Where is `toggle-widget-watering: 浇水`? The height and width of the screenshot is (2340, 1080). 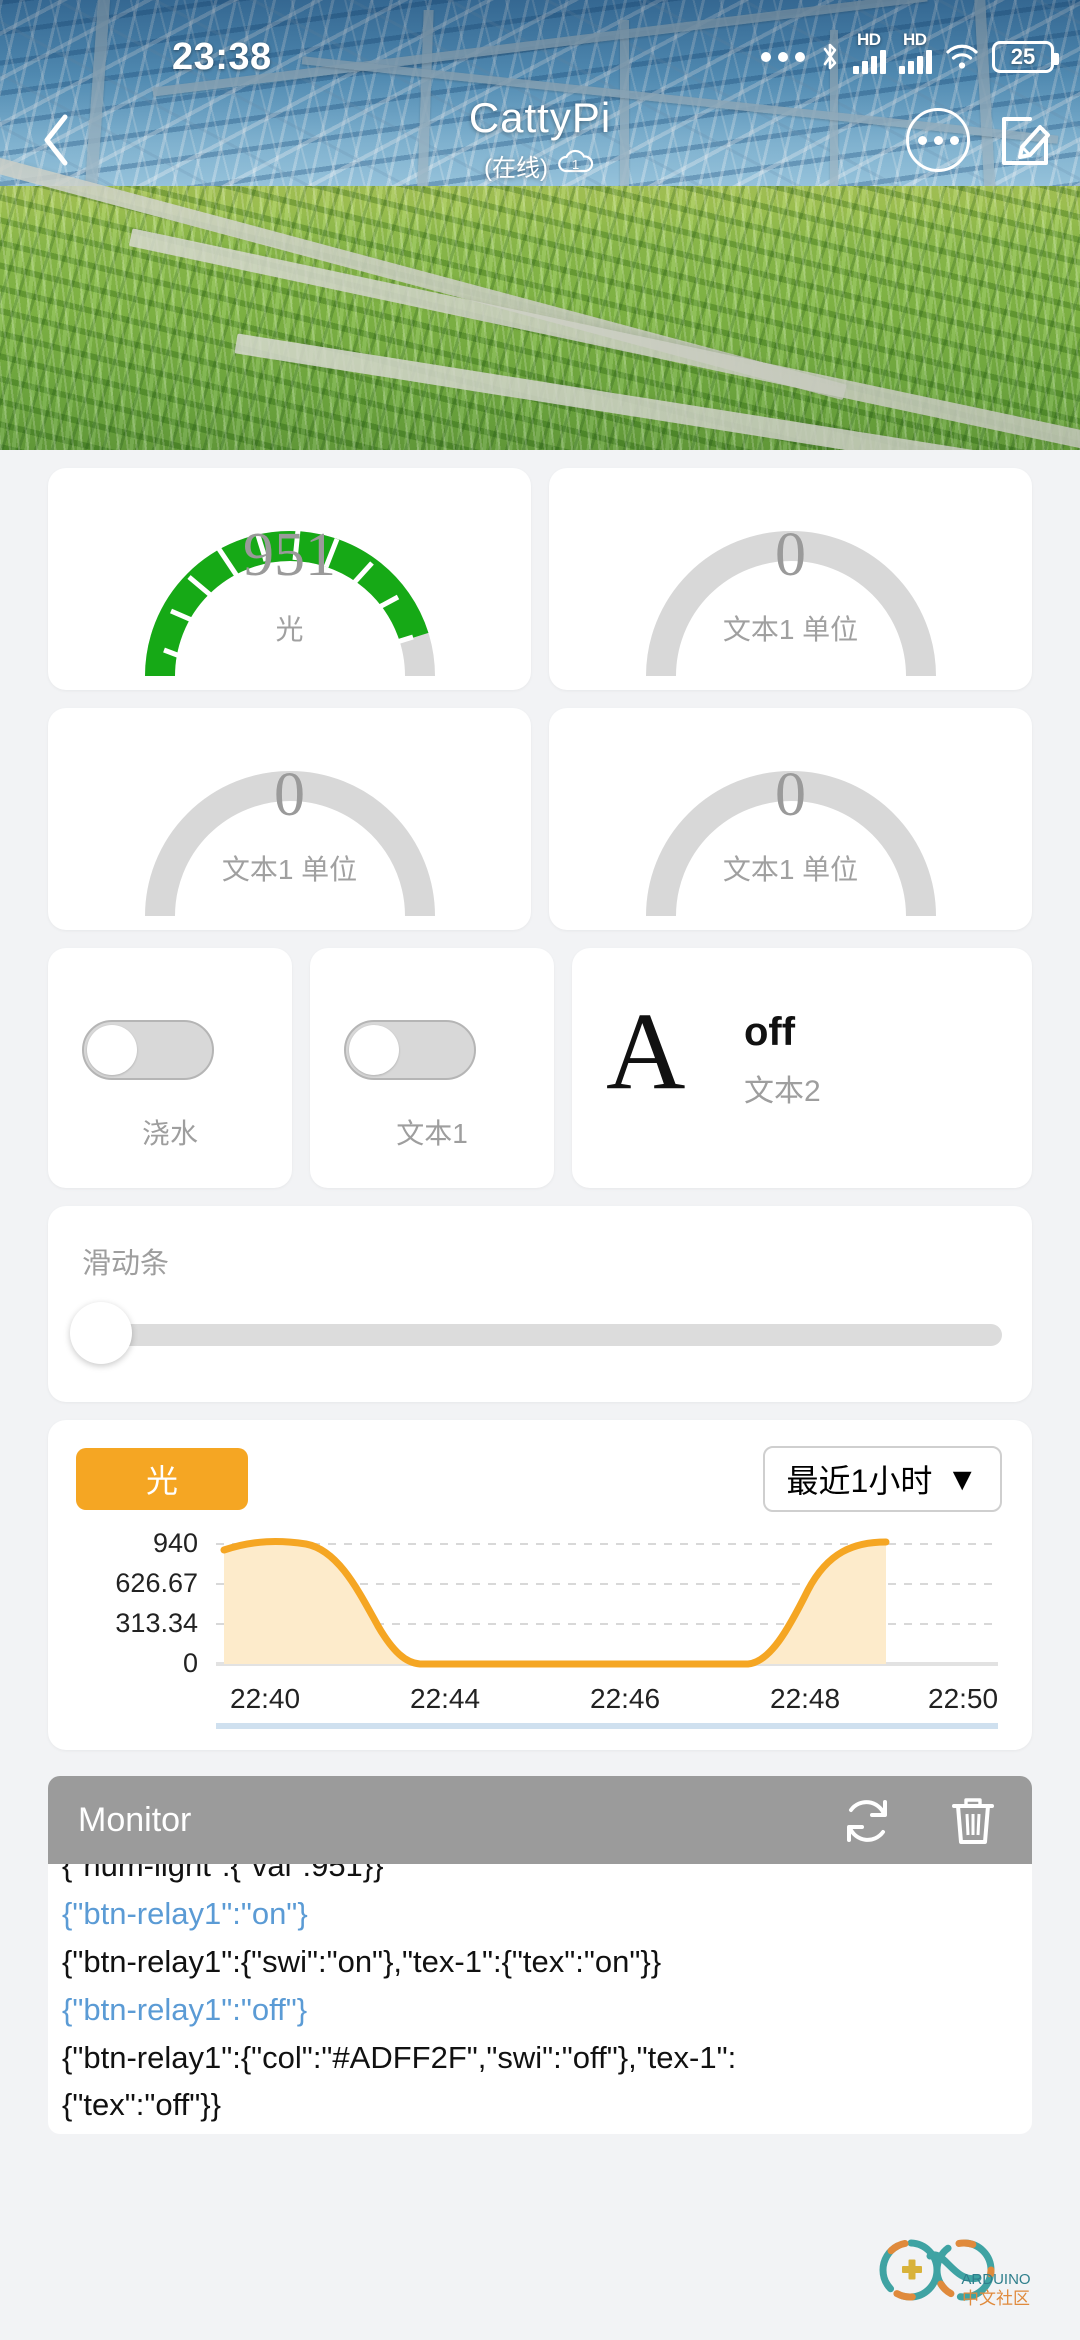
toggle-widget-watering: 浇水 is located at coordinates (170, 1068).